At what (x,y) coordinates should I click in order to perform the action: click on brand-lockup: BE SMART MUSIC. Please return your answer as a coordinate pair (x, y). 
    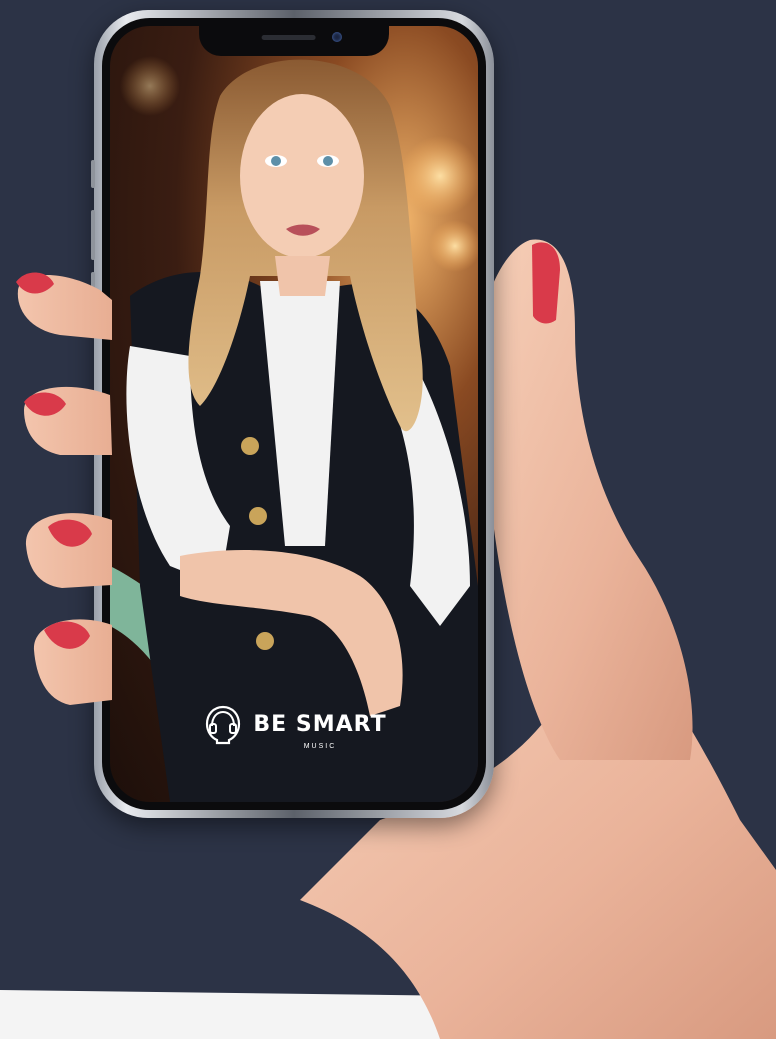
    Looking at the image, I should click on (294, 726).